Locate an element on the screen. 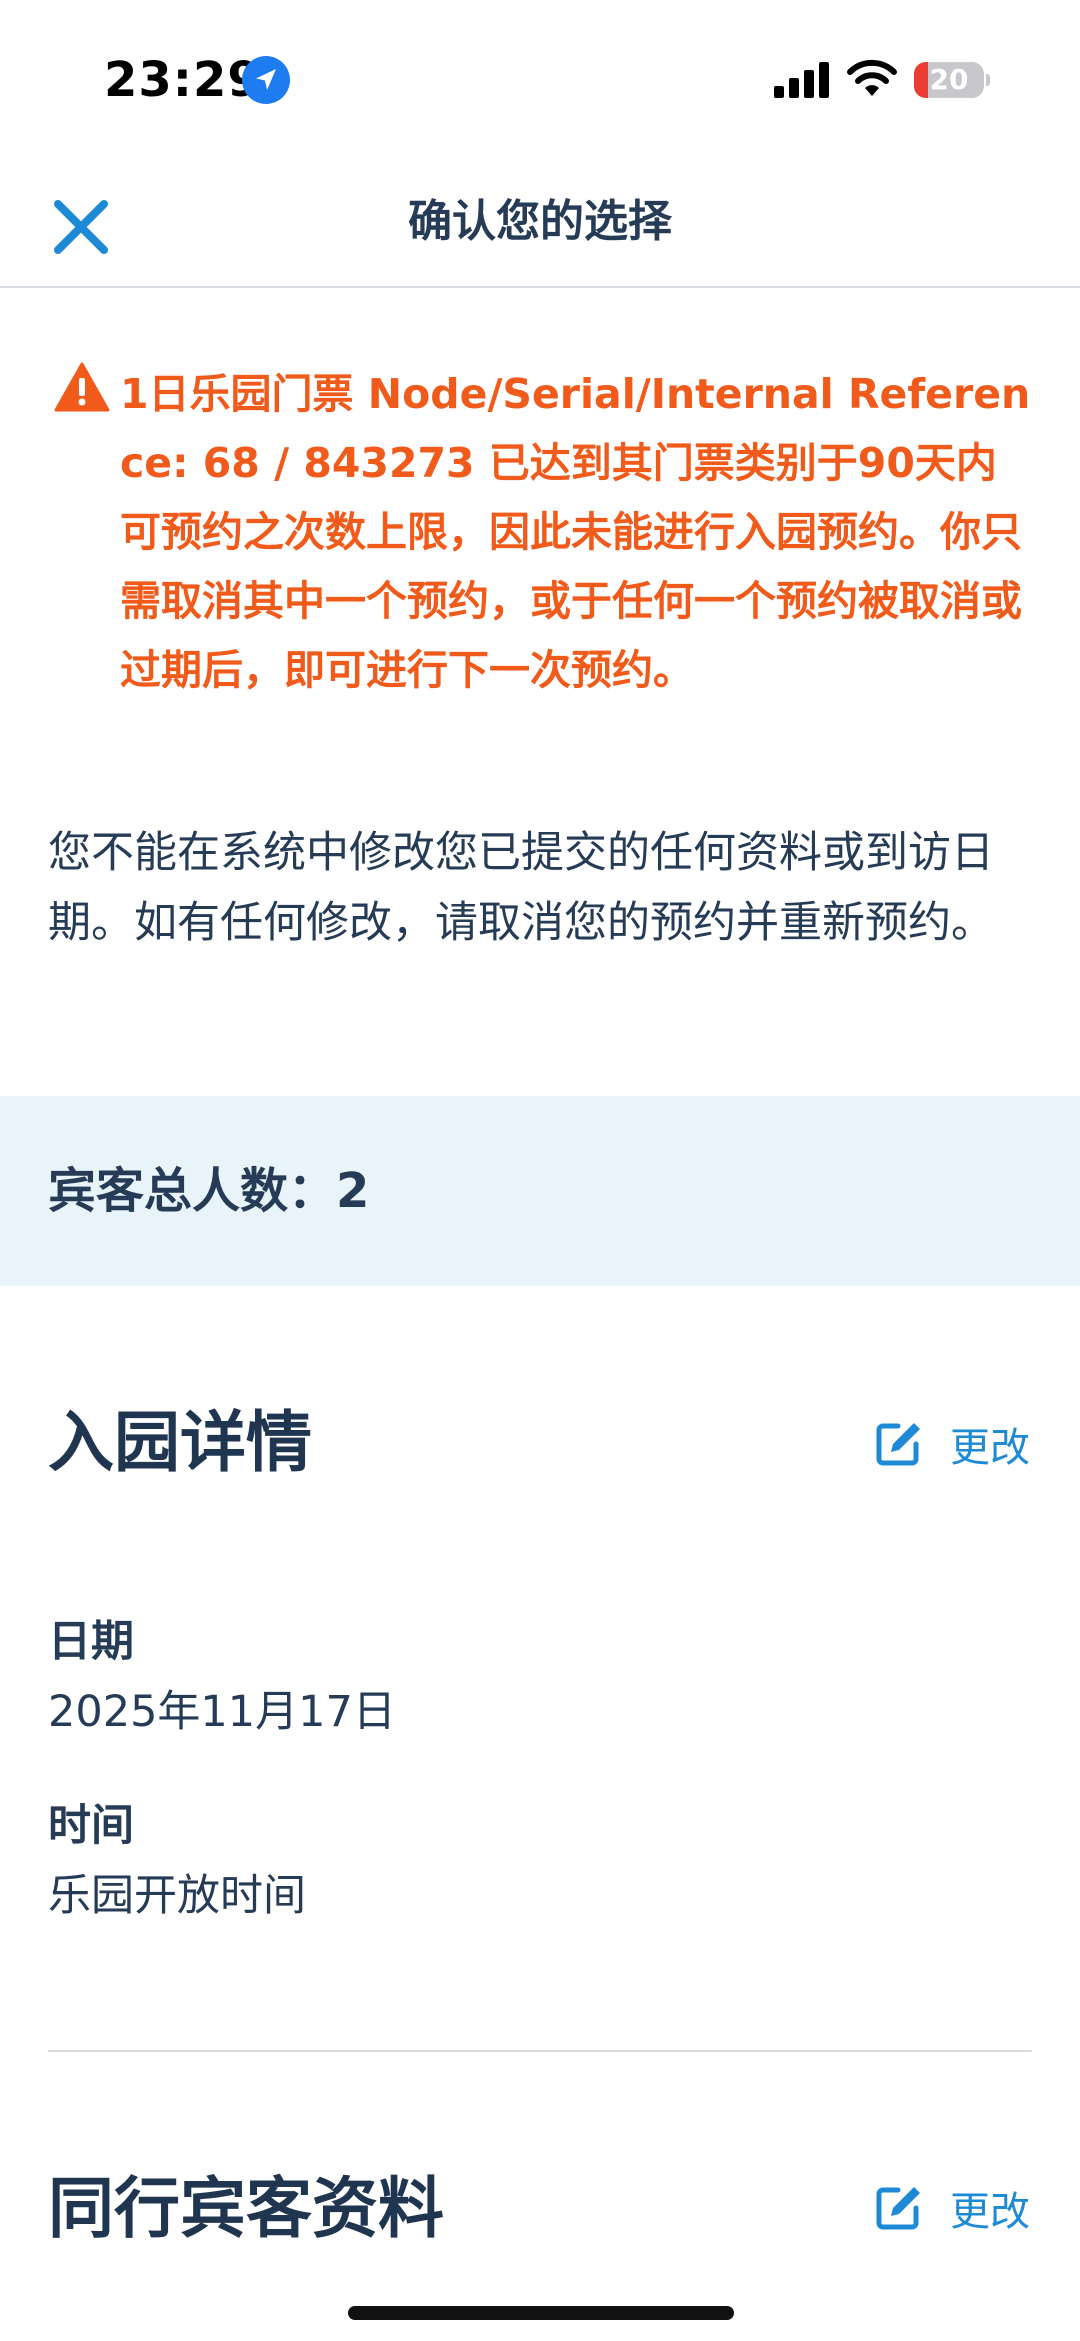 The height and width of the screenshot is (2341, 1080). home-indicator is located at coordinates (541, 2313).